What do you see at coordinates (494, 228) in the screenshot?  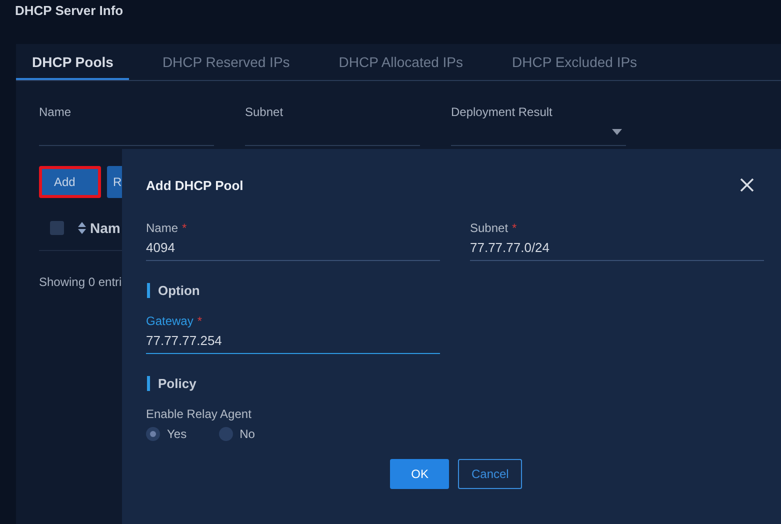 I see `field-label: Subnet *` at bounding box center [494, 228].